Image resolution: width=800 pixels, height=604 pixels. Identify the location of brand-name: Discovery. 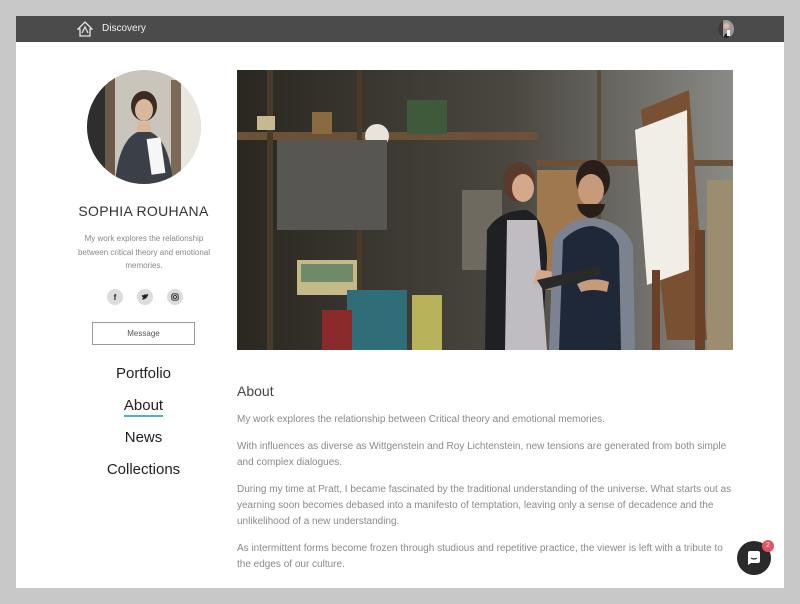
(124, 29).